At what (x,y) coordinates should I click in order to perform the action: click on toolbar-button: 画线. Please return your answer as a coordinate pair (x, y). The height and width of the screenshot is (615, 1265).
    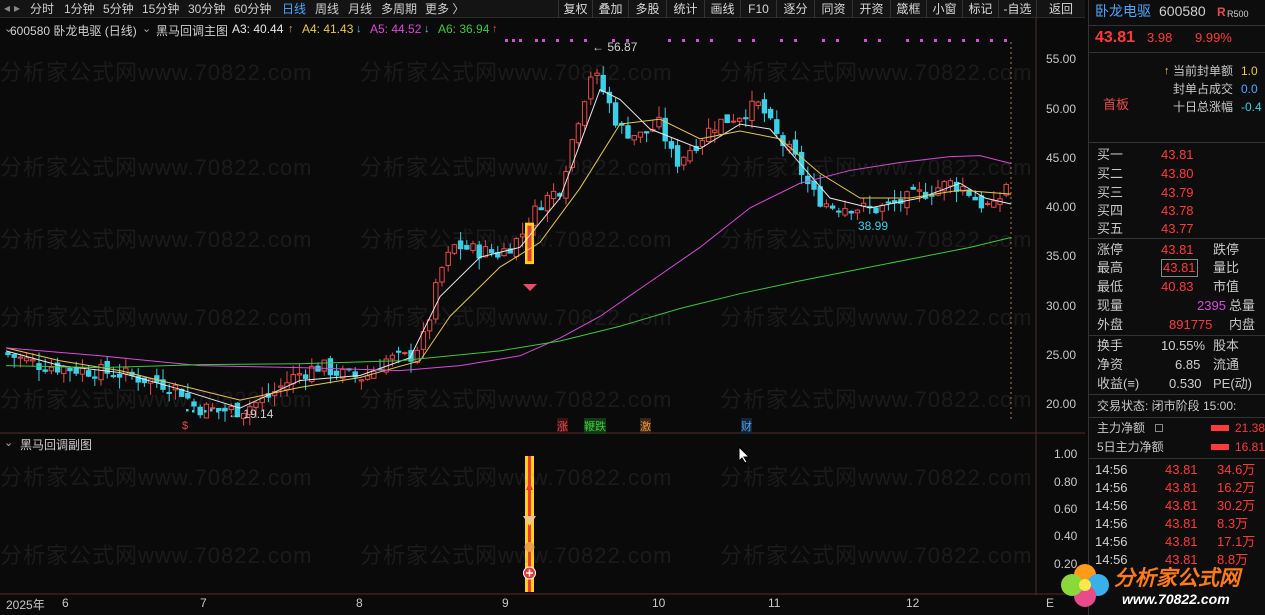
    Looking at the image, I should click on (722, 9).